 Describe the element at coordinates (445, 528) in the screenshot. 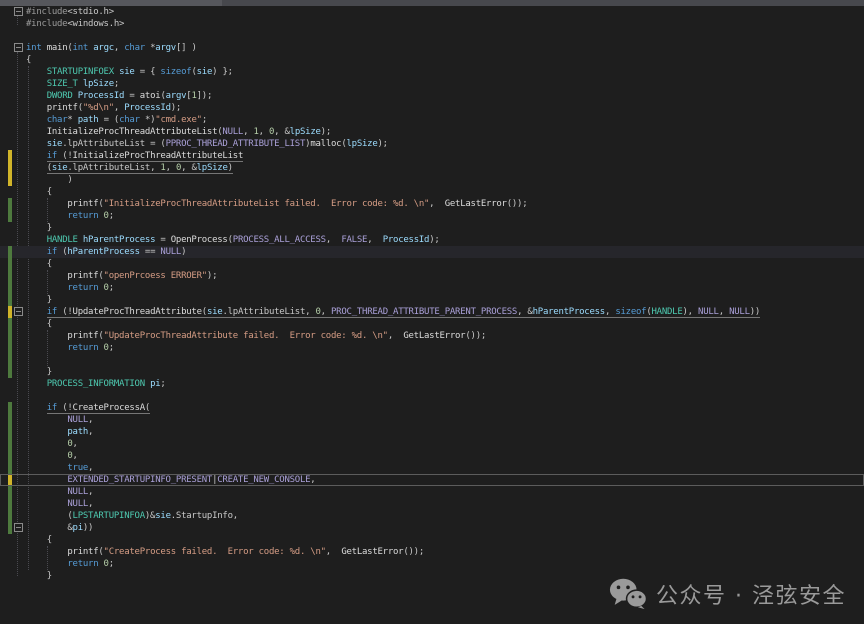

I see `code-text: &pi))` at that location.